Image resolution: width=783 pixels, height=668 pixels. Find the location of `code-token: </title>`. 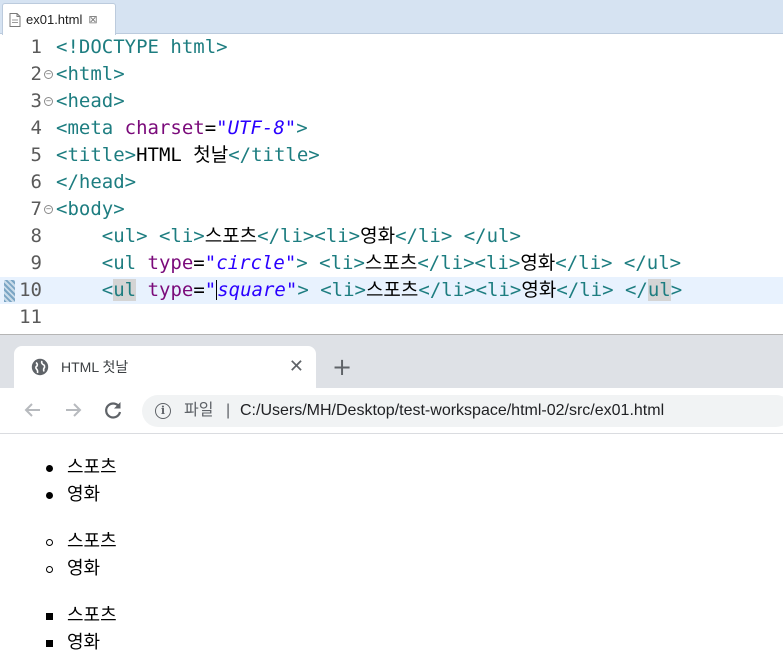

code-token: </title> is located at coordinates (274, 155).